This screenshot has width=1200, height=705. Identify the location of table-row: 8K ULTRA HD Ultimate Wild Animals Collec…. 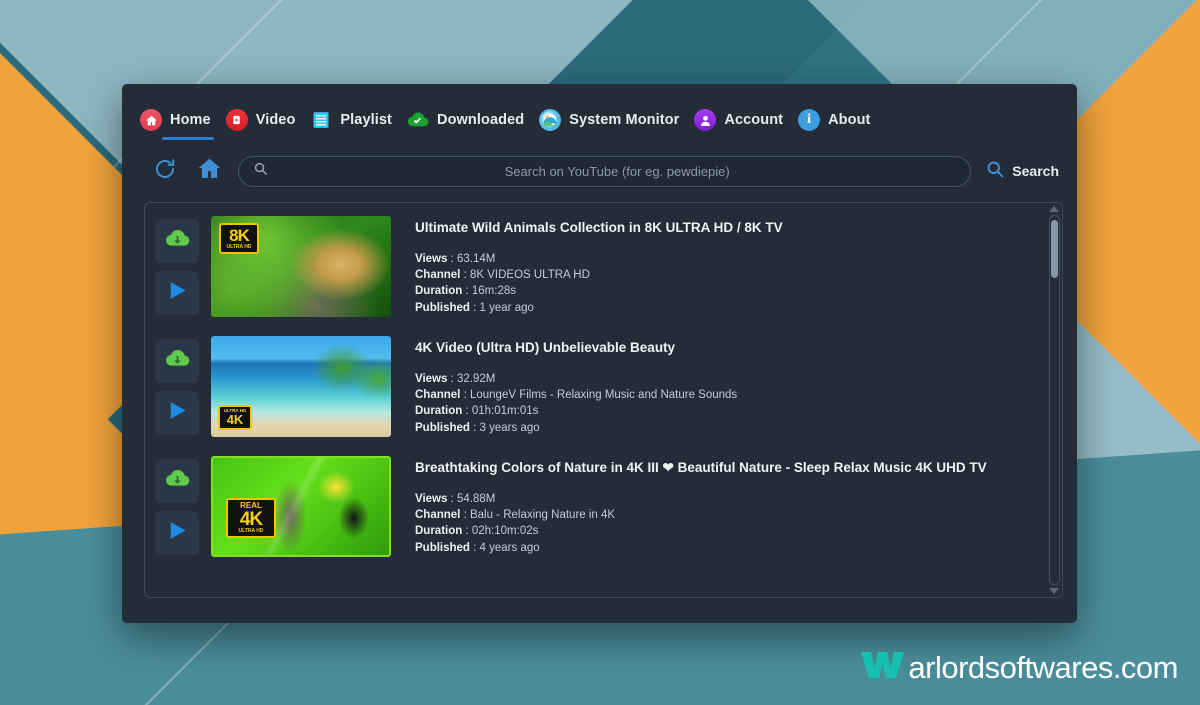
(595, 267).